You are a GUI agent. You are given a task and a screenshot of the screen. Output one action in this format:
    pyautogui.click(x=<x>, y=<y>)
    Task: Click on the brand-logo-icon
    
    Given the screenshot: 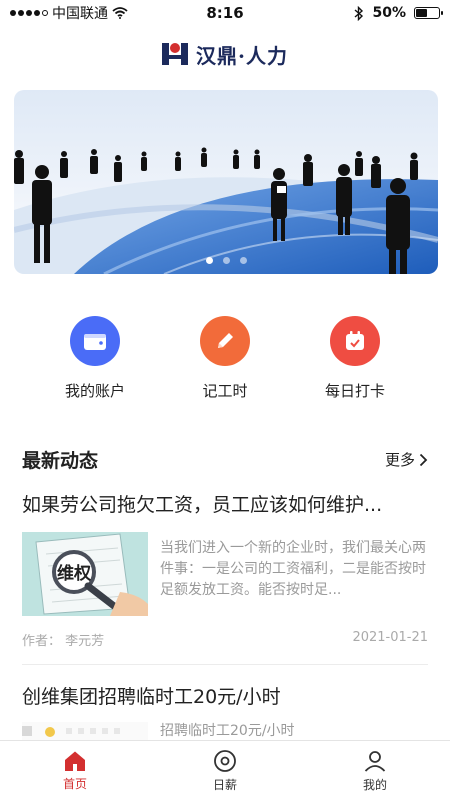 What is the action you would take?
    pyautogui.click(x=175, y=54)
    